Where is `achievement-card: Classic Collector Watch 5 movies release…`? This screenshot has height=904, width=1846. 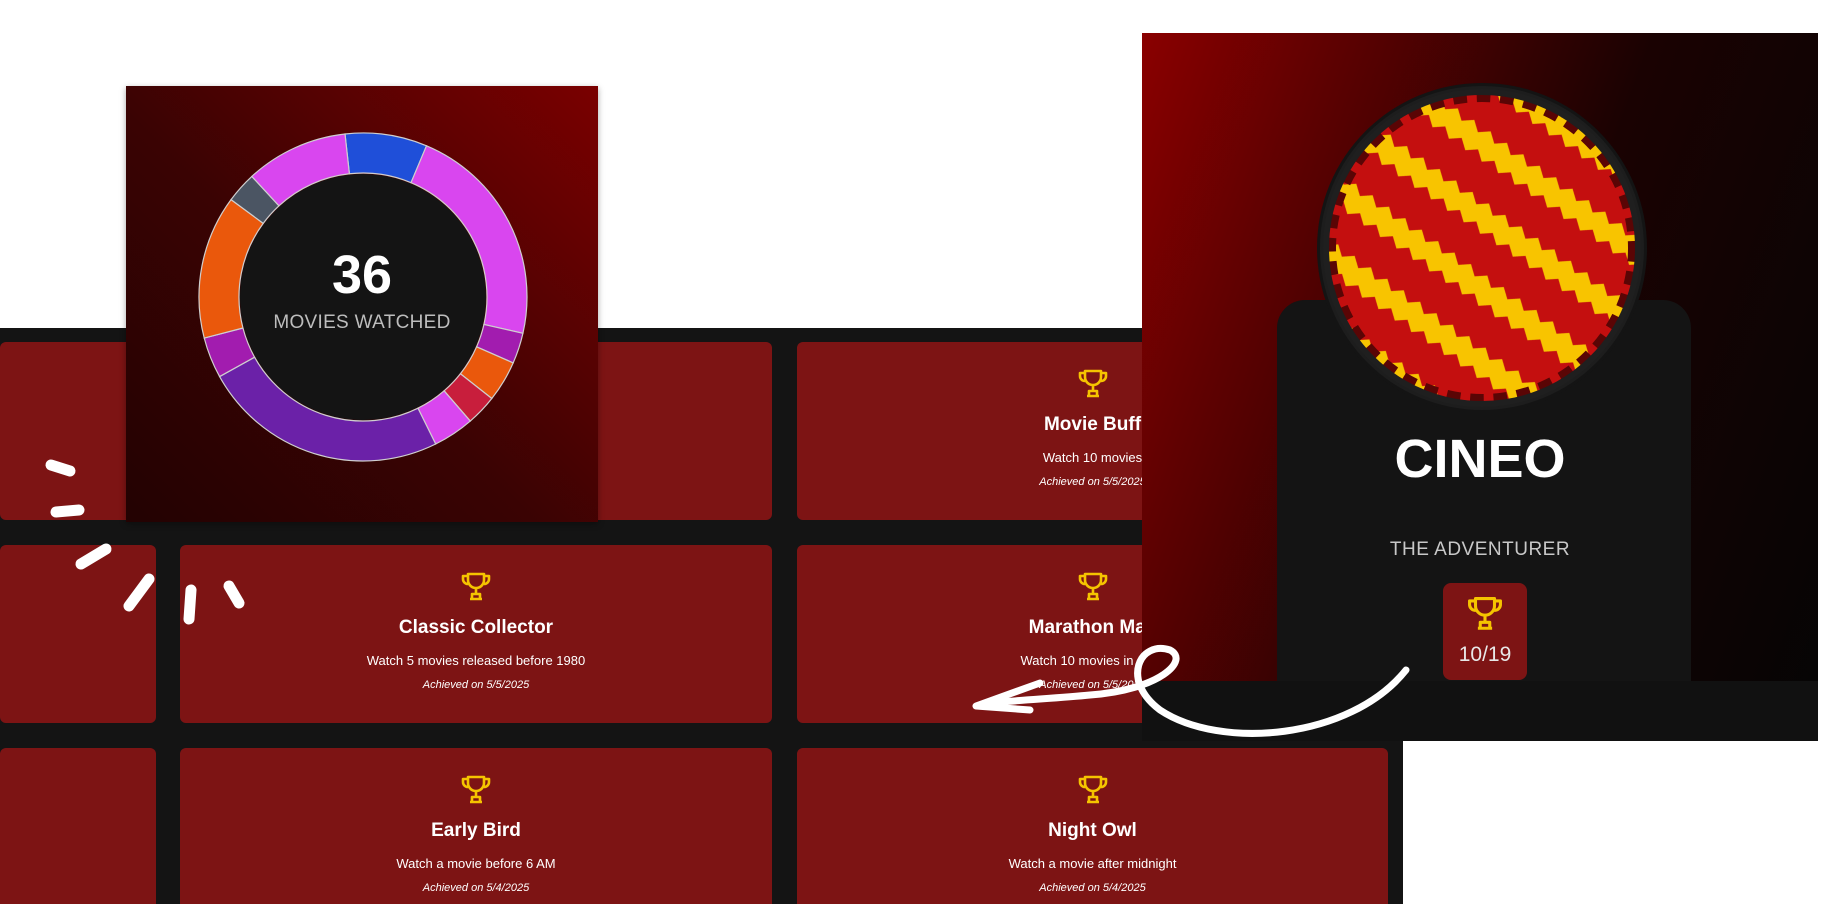 achievement-card: Classic Collector Watch 5 movies release… is located at coordinates (476, 634).